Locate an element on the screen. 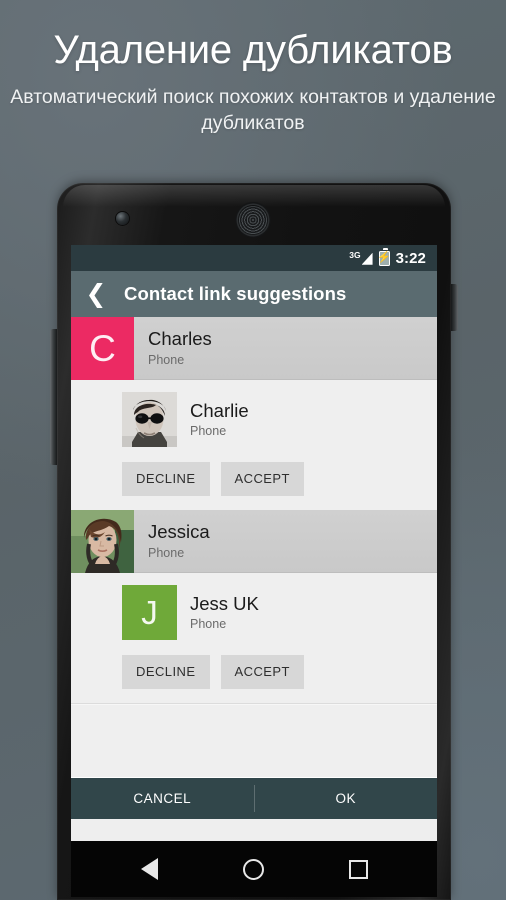 This screenshot has height=900, width=506. triangle-back-icon is located at coordinates (149, 869).